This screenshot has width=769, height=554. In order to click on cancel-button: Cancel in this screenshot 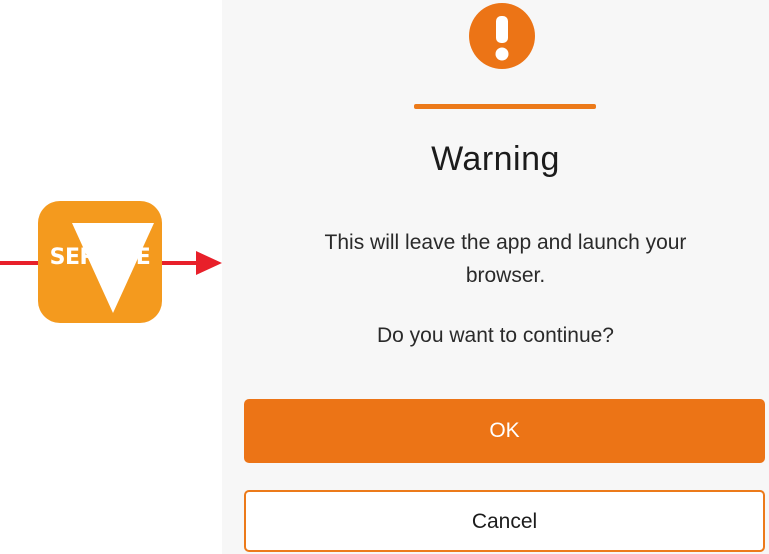, I will do `click(504, 521)`.